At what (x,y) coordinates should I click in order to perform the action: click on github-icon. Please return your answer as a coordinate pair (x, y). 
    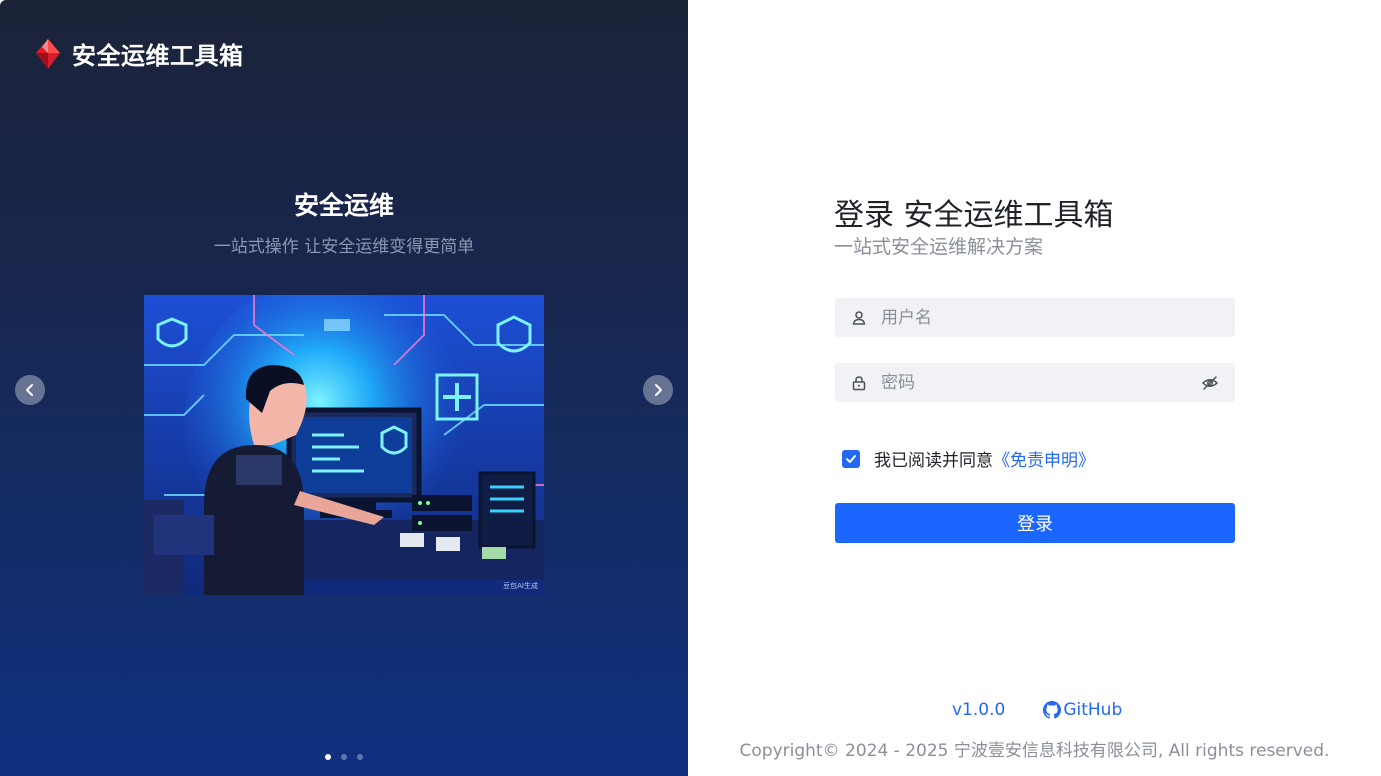
    Looking at the image, I should click on (1052, 710).